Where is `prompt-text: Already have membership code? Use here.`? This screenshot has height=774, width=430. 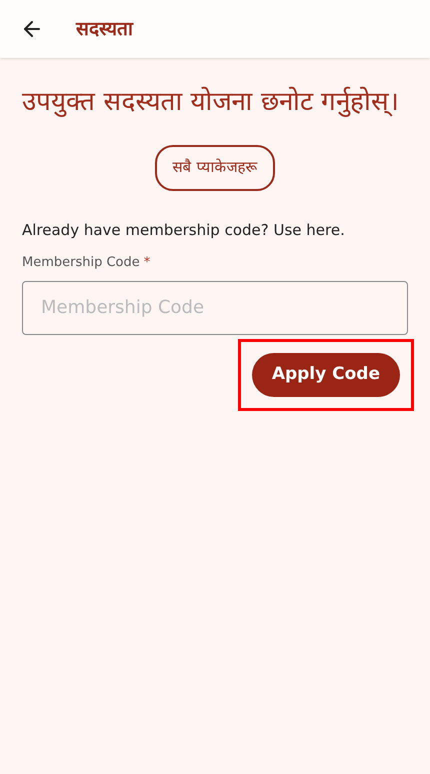 prompt-text: Already have membership code? Use here. is located at coordinates (184, 230).